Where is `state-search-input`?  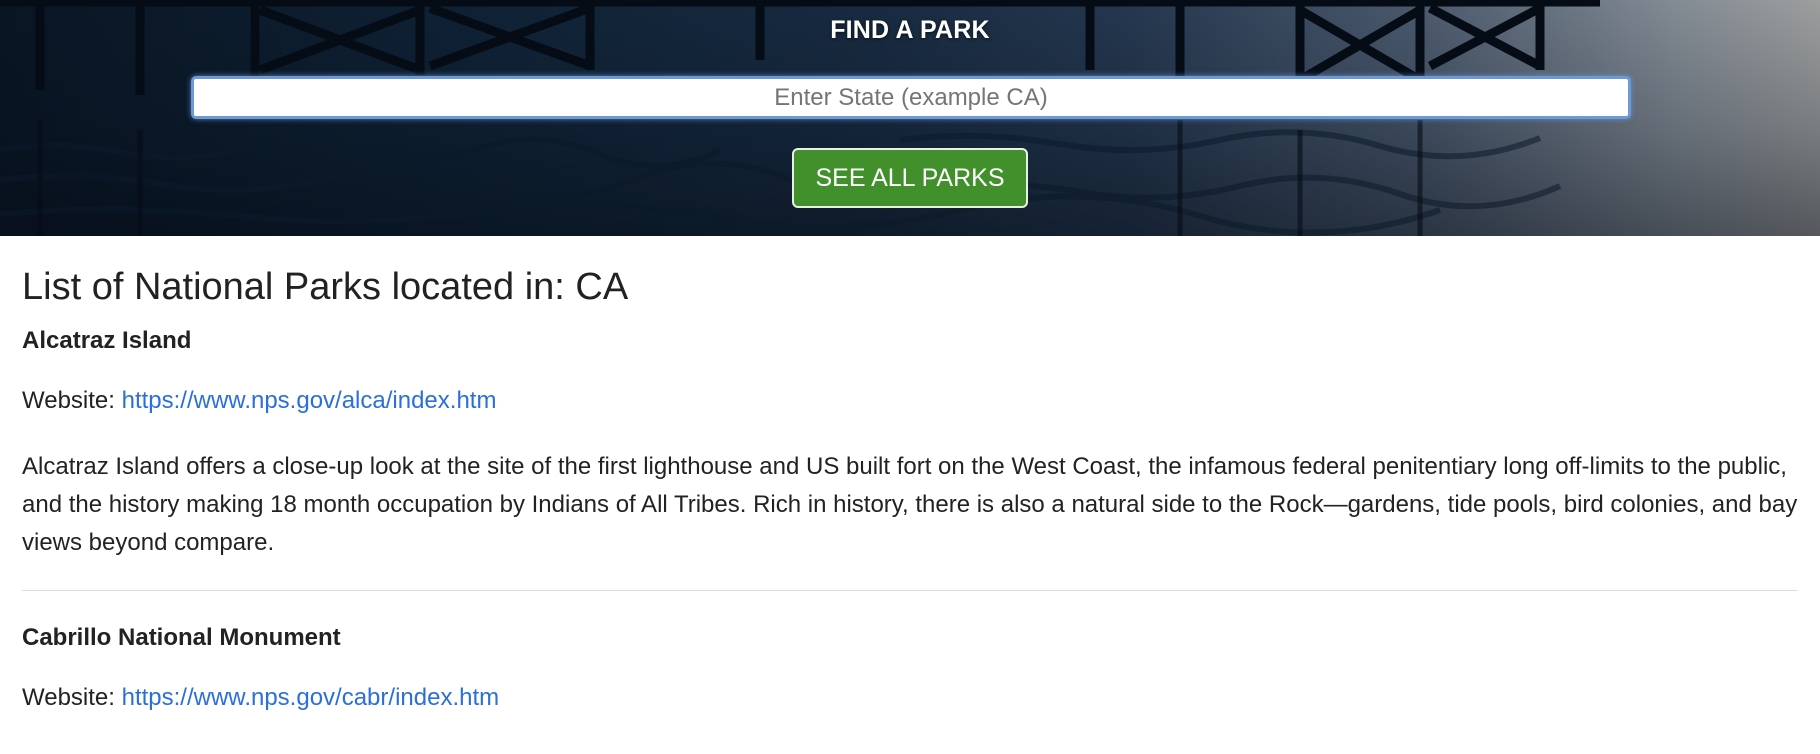
state-search-input is located at coordinates (911, 97).